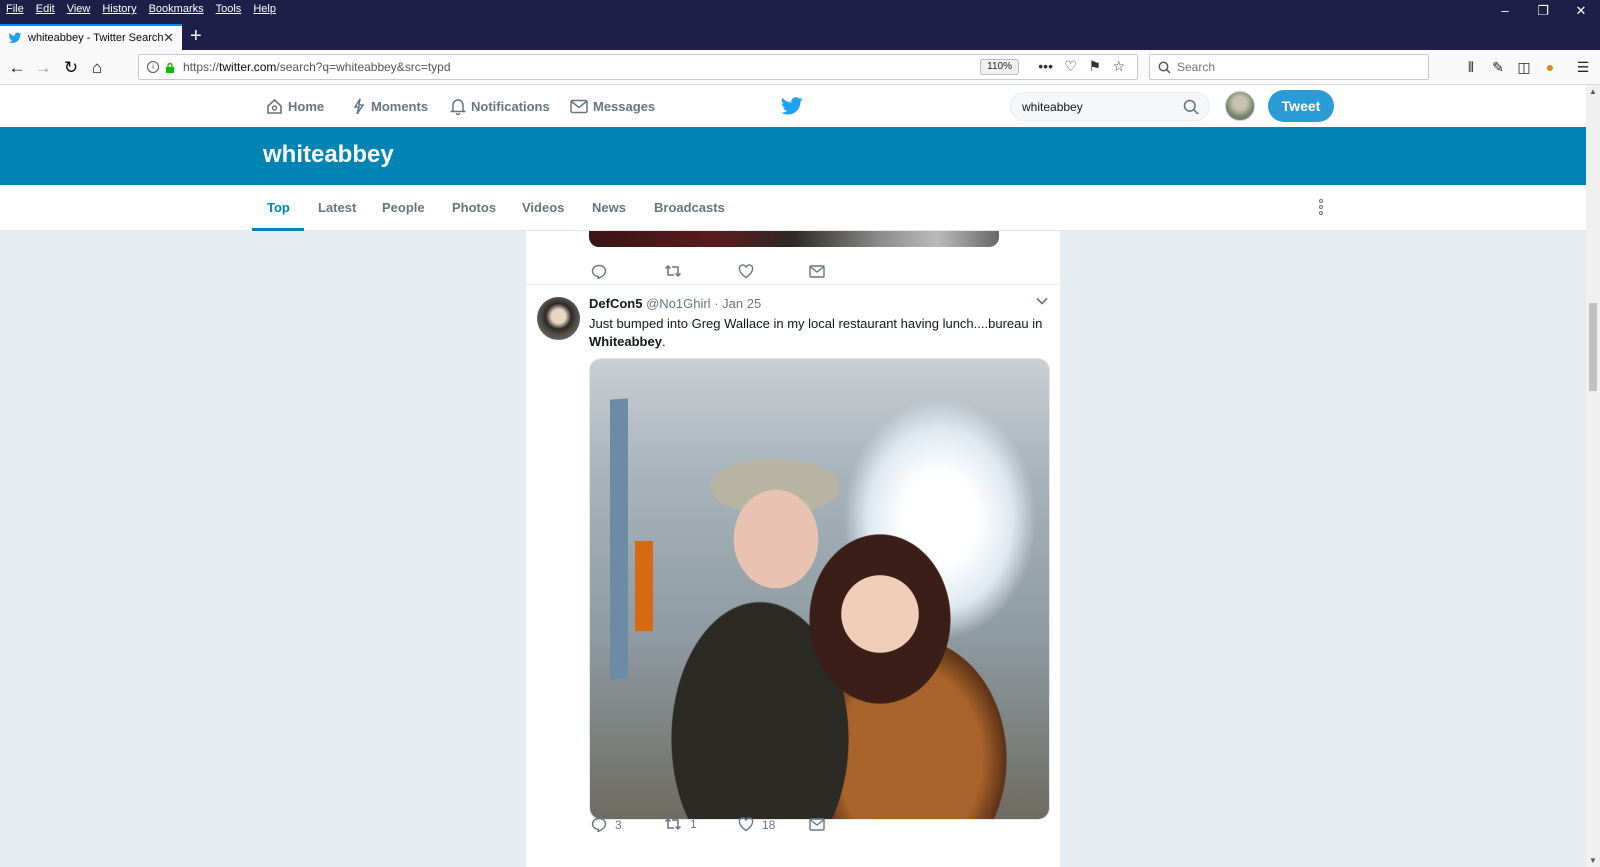 The image size is (1600, 867). I want to click on tweet-header: DefCon5 @No1Ghirl · Jan 25, so click(675, 303).